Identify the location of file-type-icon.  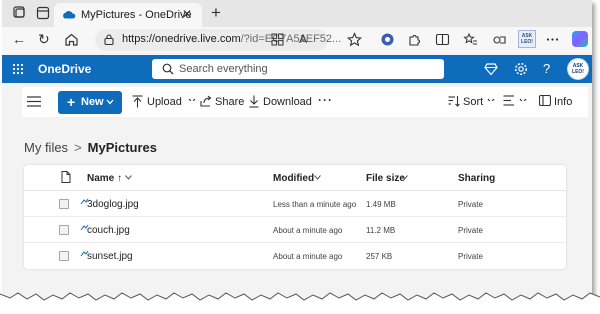
(66, 177).